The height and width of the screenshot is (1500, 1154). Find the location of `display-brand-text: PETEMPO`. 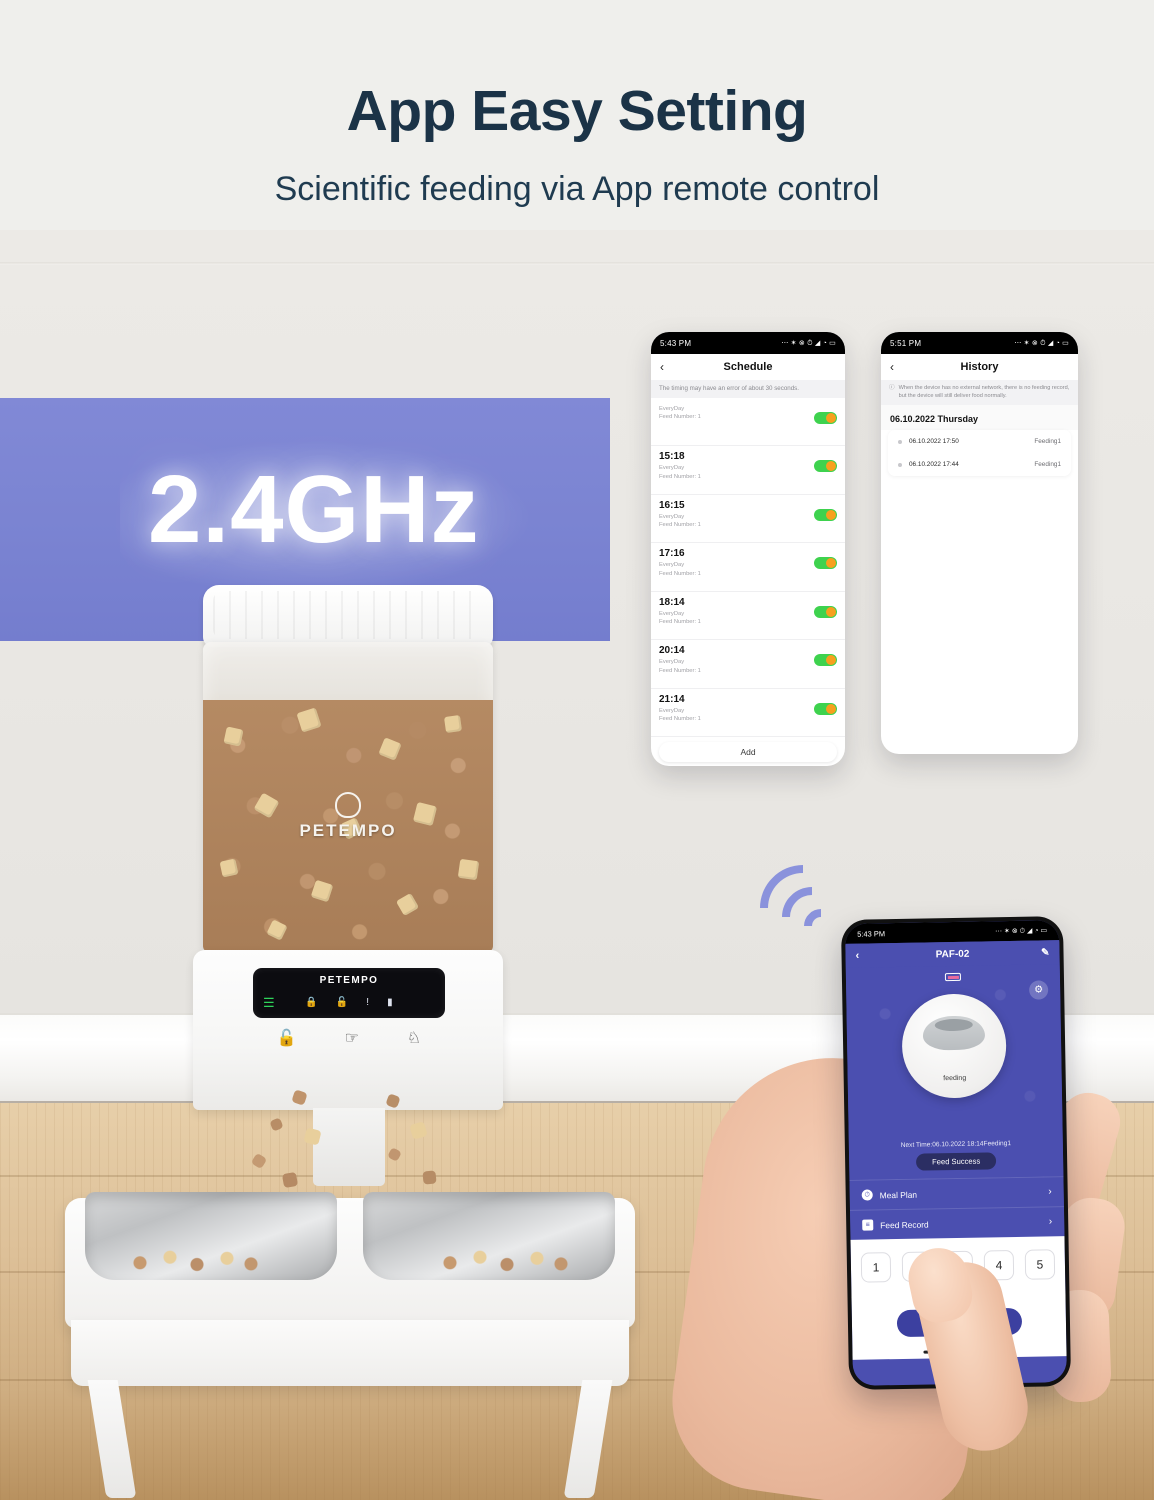

display-brand-text: PETEMPO is located at coordinates (349, 980).